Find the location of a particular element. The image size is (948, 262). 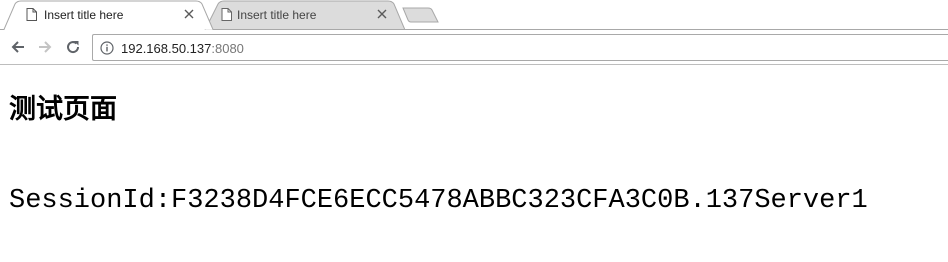

url-text: 192.168.50.137:8080 is located at coordinates (182, 48).